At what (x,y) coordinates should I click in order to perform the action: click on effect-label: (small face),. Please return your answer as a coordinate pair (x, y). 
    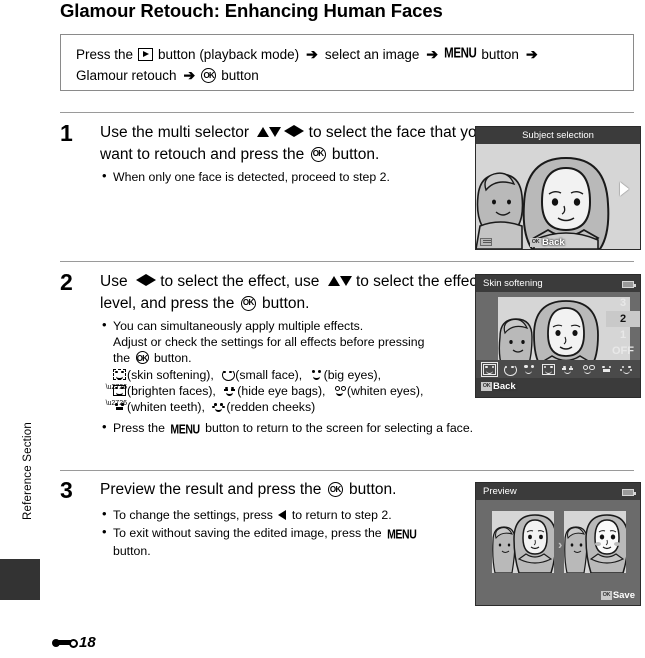
    Looking at the image, I should click on (269, 374).